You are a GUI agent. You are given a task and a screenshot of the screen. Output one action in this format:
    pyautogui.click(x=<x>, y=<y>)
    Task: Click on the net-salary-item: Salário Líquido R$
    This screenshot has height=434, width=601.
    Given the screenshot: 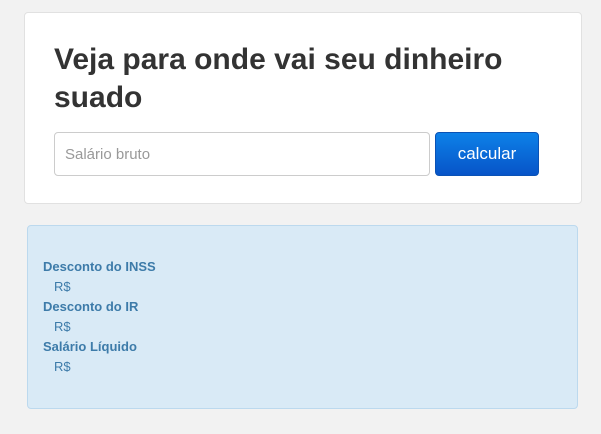 What is the action you would take?
    pyautogui.click(x=310, y=357)
    